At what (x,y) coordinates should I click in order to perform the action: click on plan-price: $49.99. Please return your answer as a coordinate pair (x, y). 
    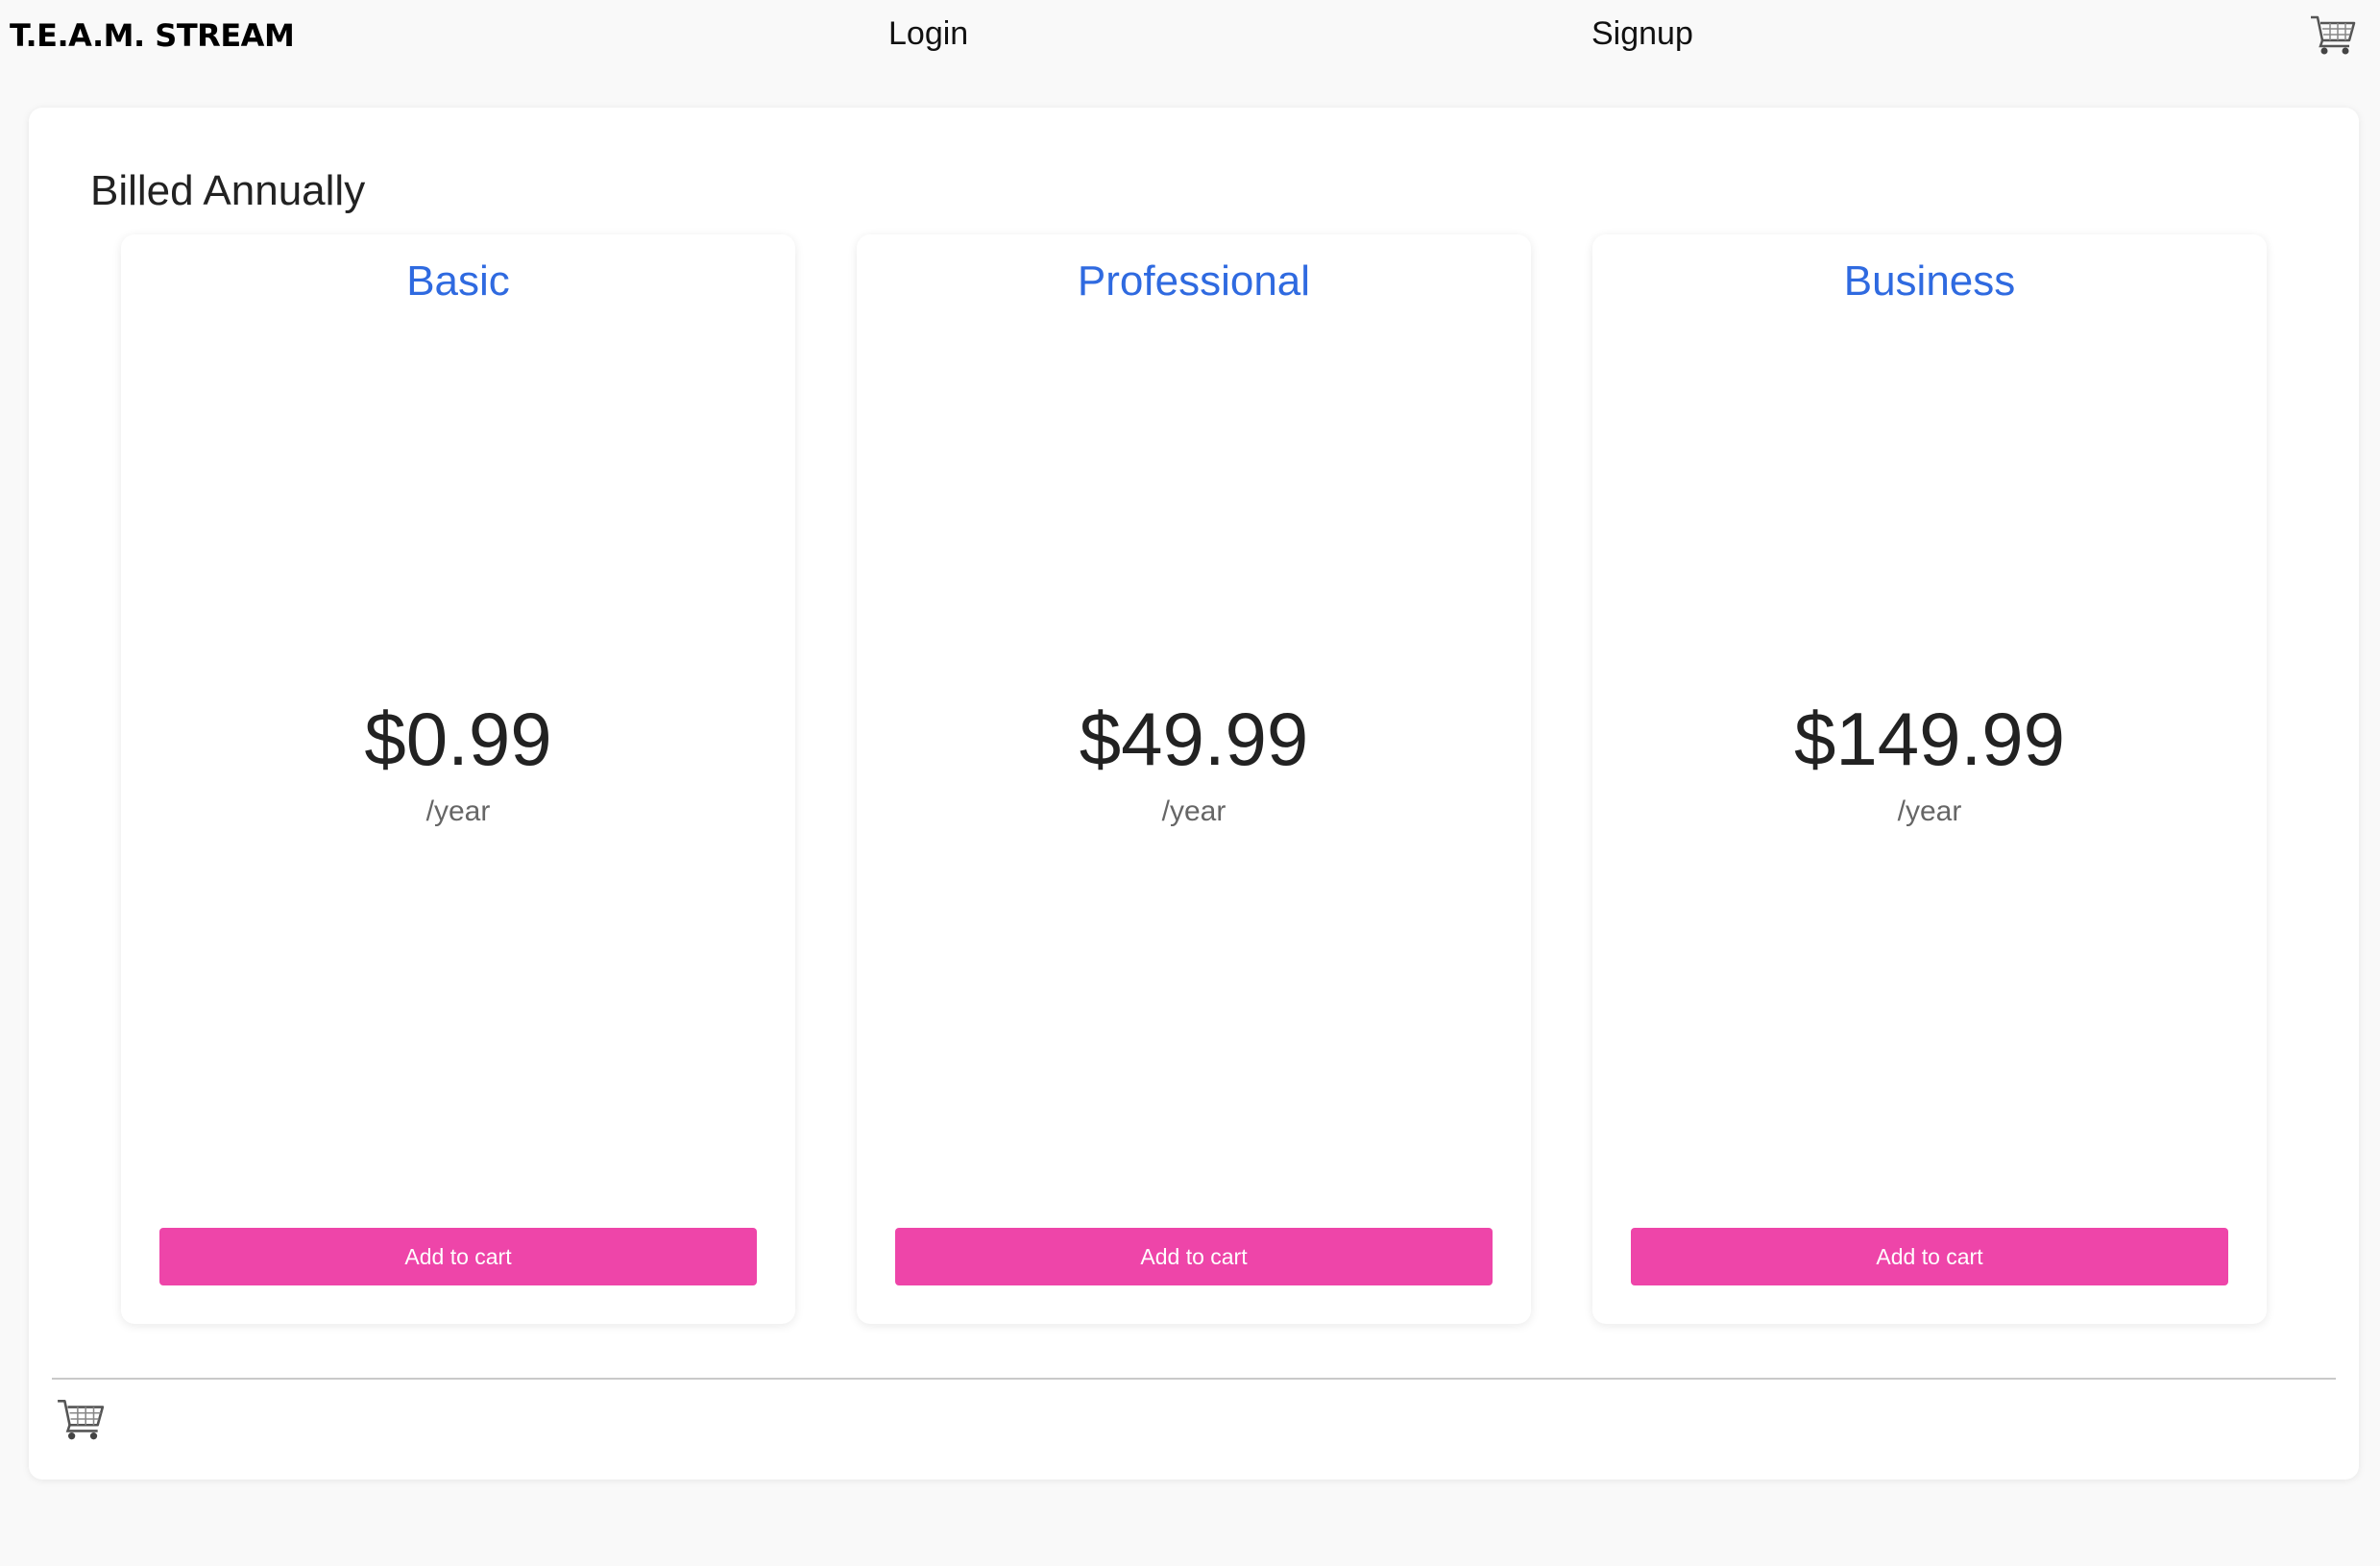
    Looking at the image, I should click on (1194, 739).